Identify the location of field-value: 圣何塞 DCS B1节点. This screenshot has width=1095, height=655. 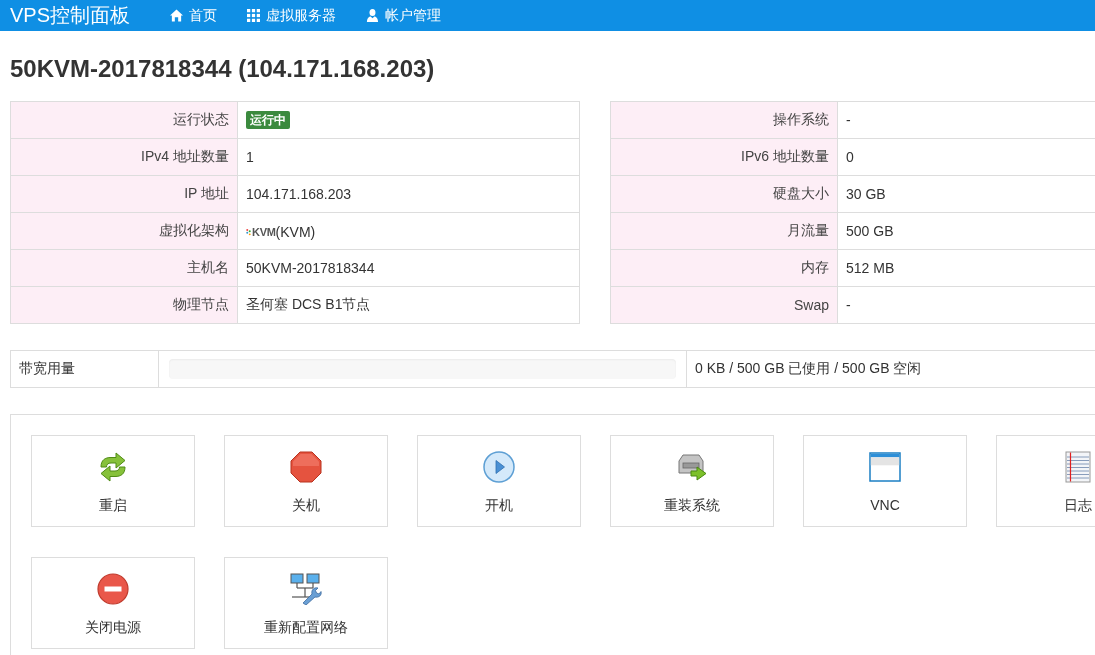
(408, 305).